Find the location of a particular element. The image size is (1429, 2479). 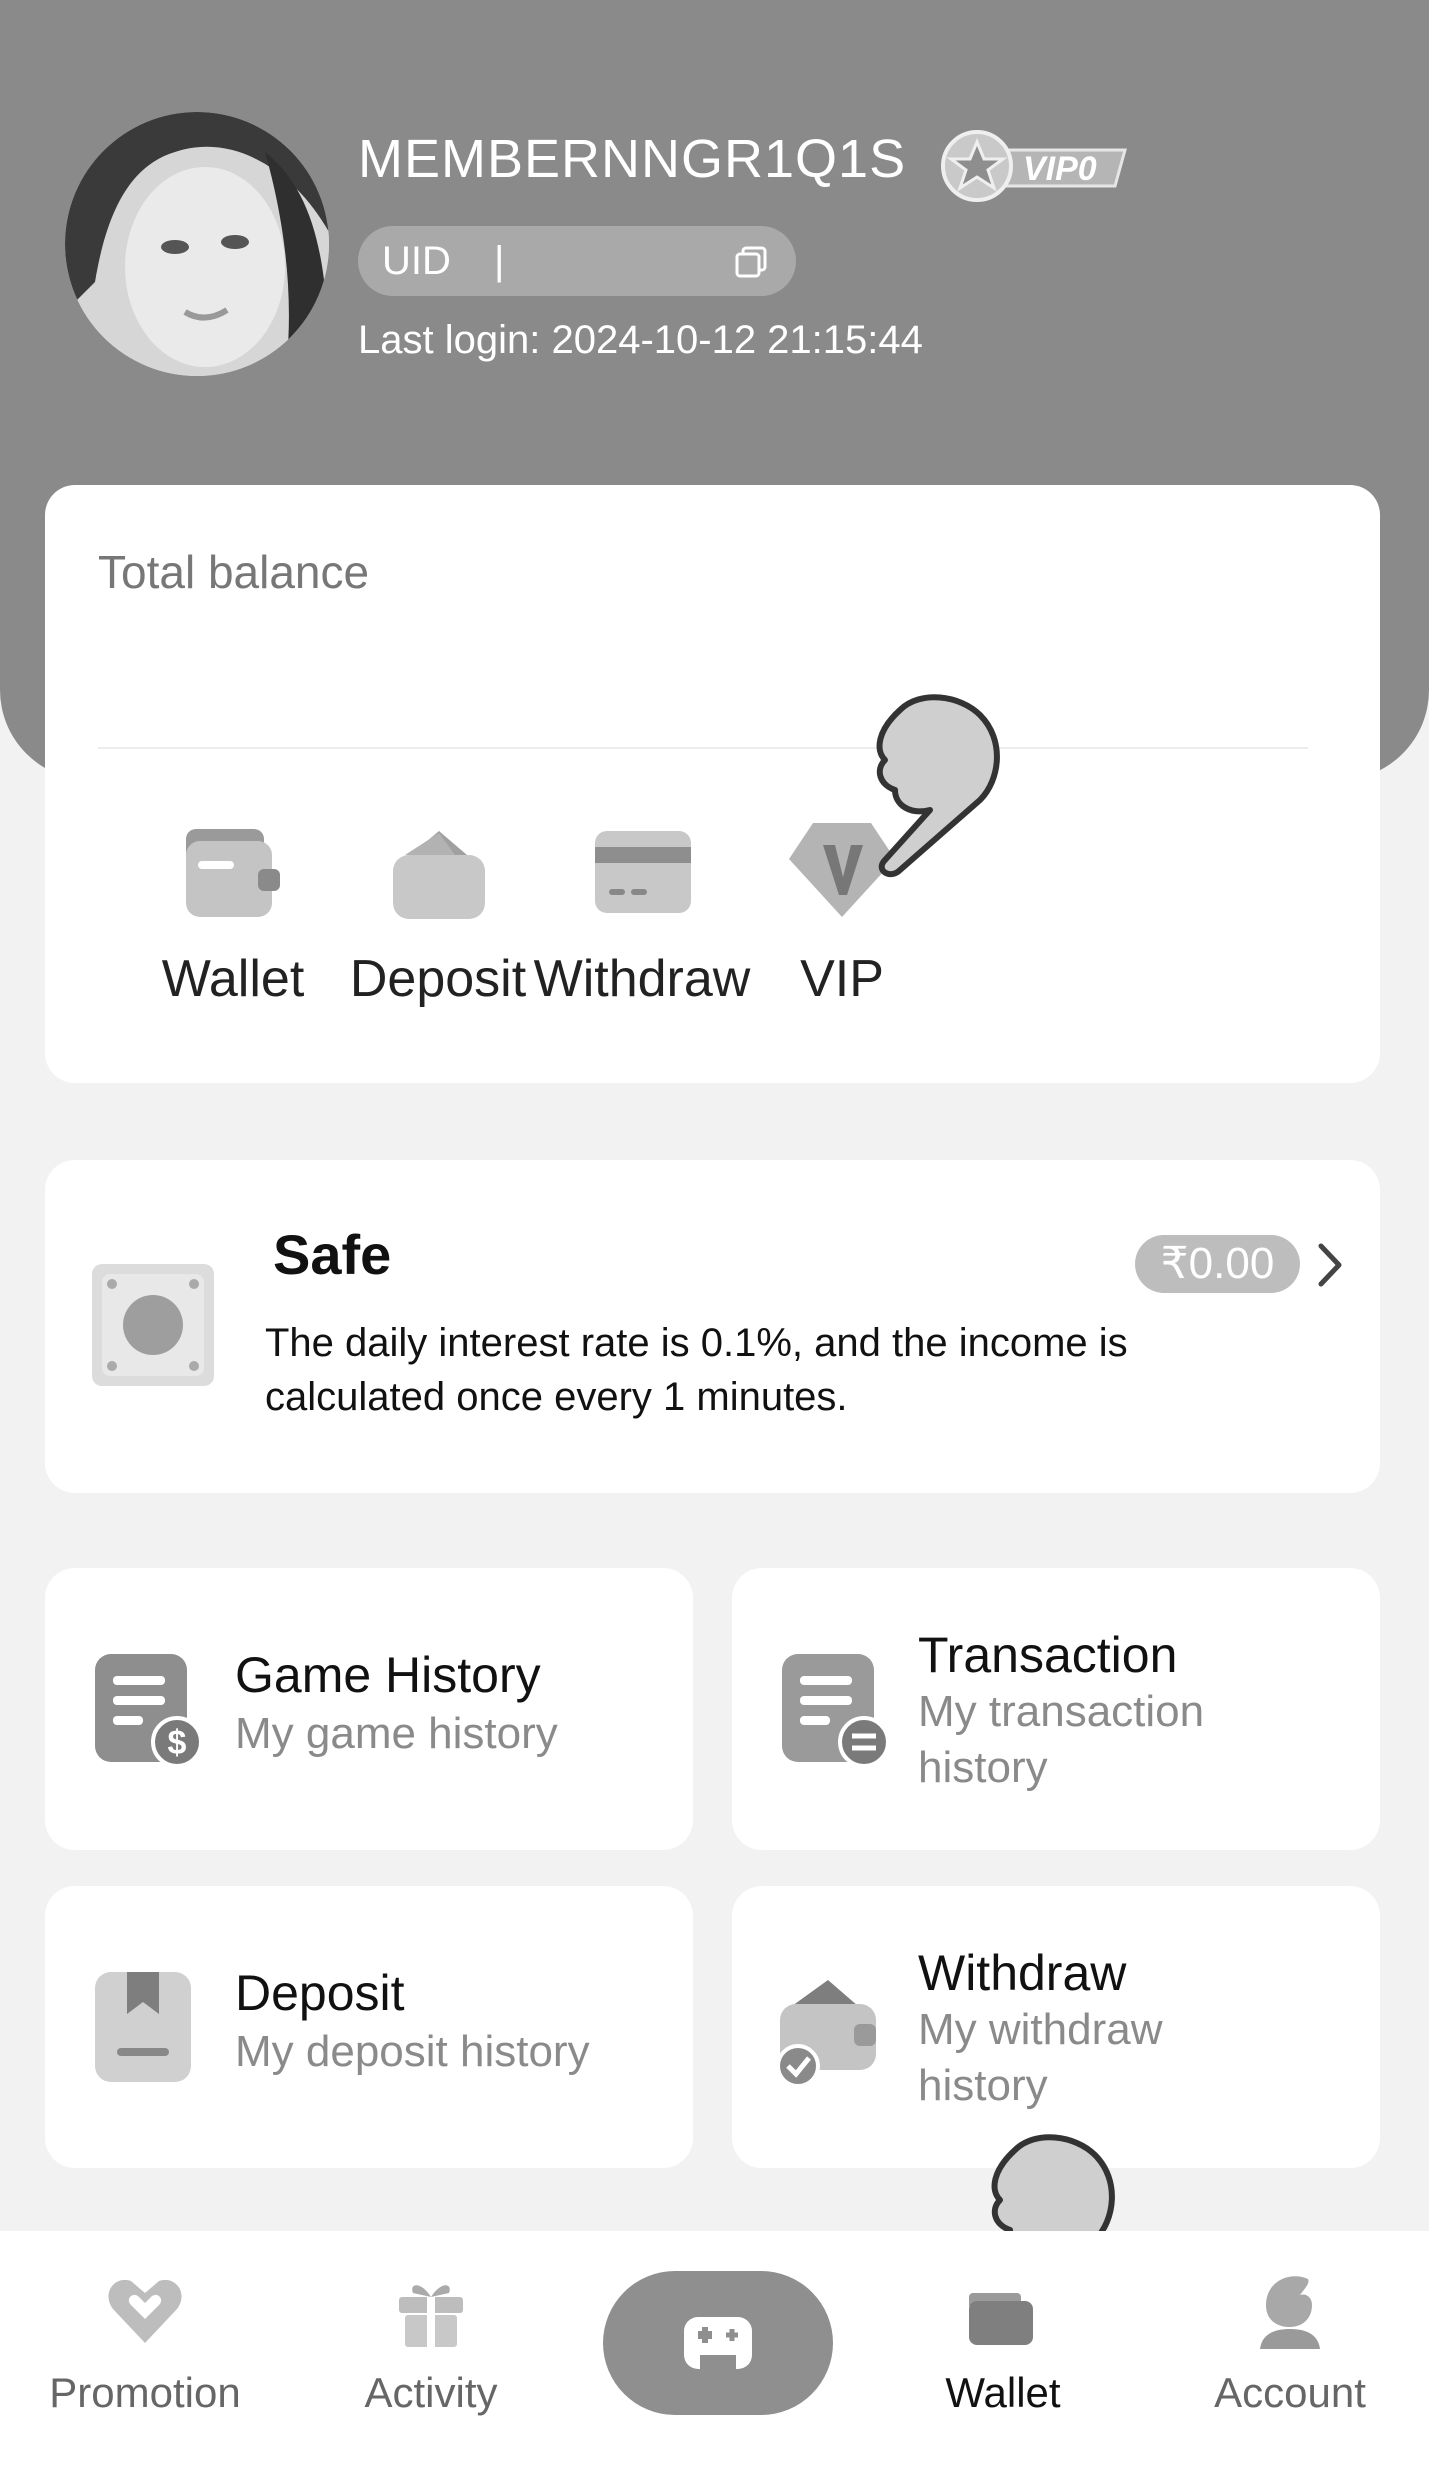

deposit-history-card: Deposit My deposit history is located at coordinates (369, 2027).